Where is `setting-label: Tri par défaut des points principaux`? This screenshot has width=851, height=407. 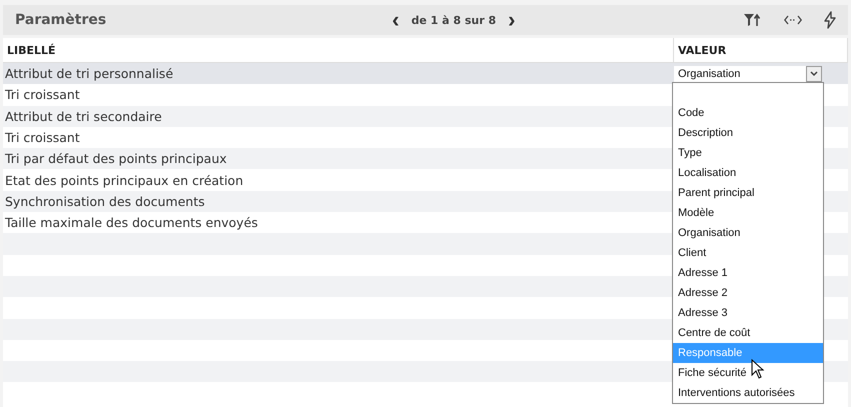
setting-label: Tri par défaut des points principaux is located at coordinates (116, 159).